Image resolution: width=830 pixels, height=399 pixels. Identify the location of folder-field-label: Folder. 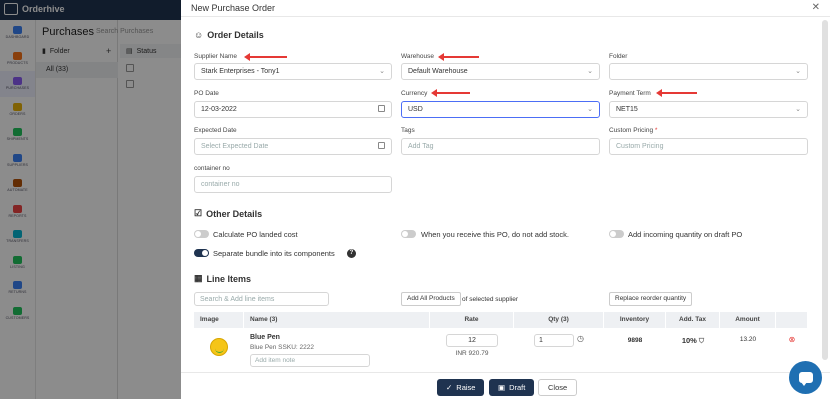
(618, 56).